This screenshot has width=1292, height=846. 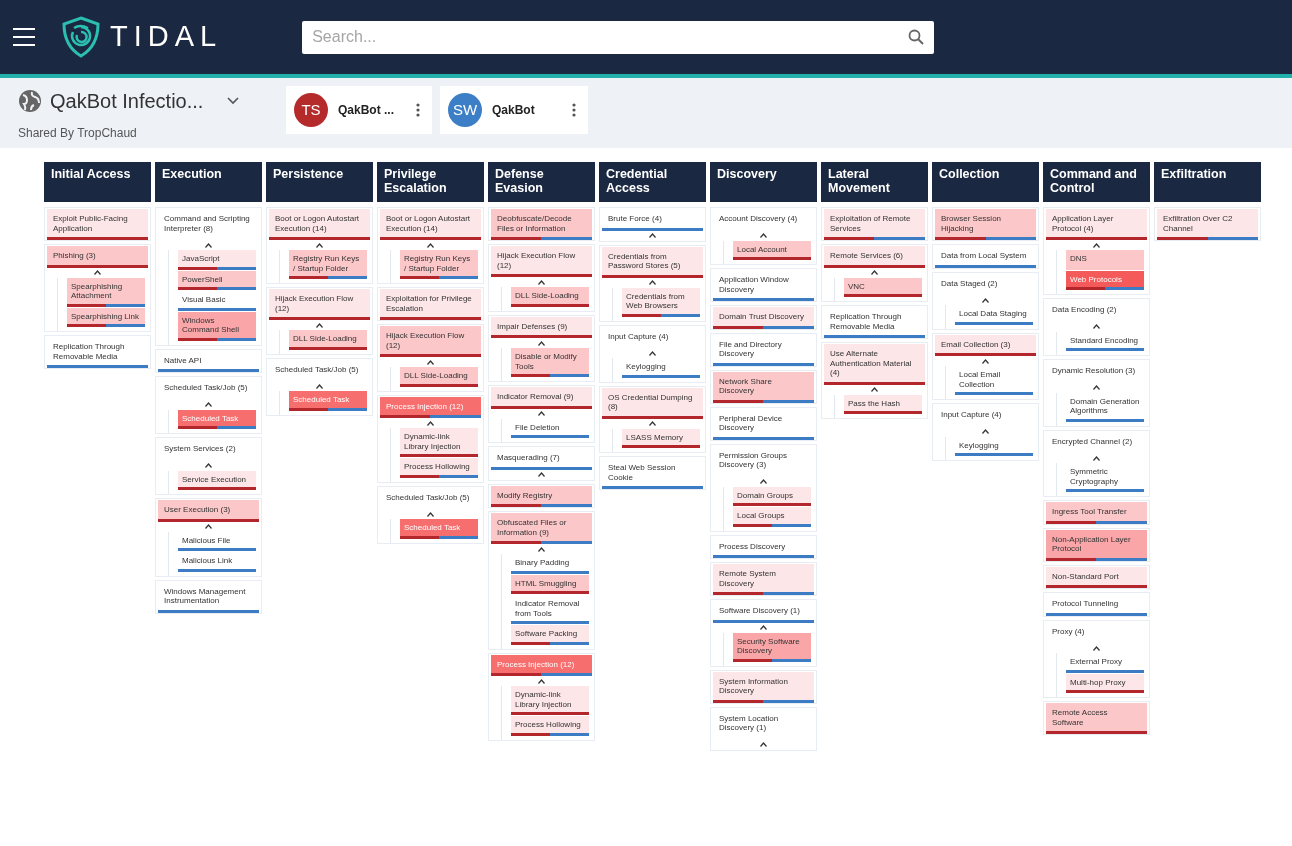 I want to click on chevron-down-icon, so click(x=233, y=101).